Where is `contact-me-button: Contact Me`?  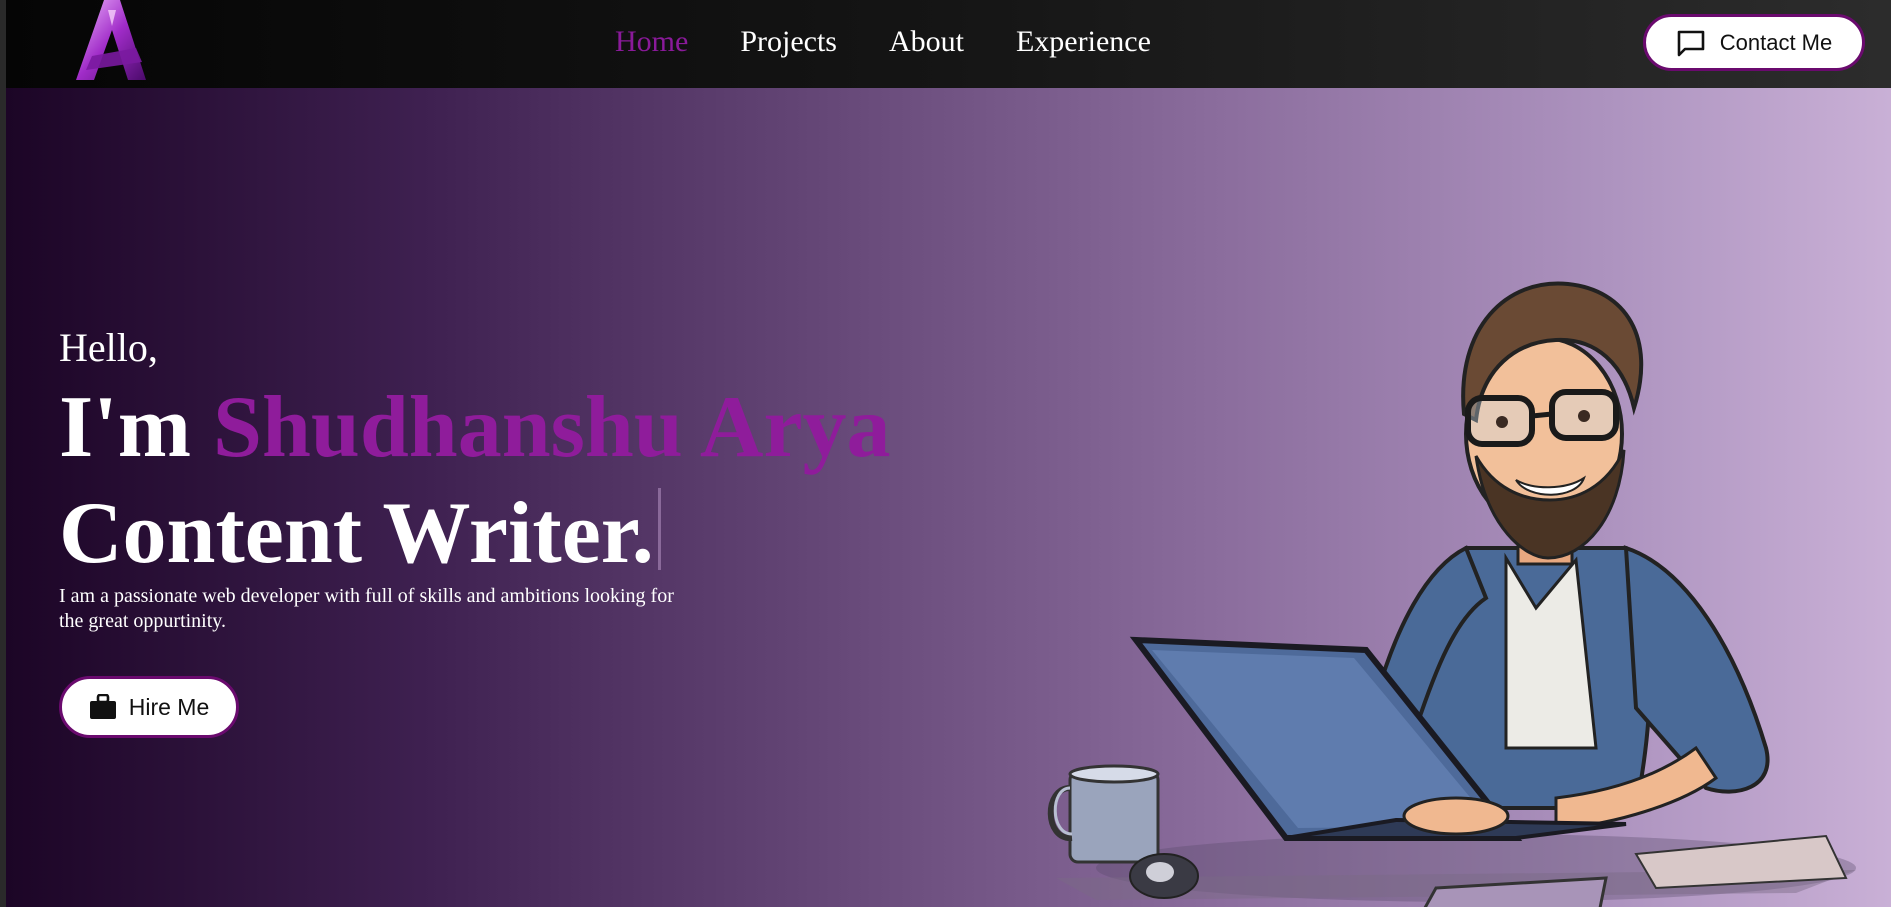 contact-me-button: Contact Me is located at coordinates (1754, 42).